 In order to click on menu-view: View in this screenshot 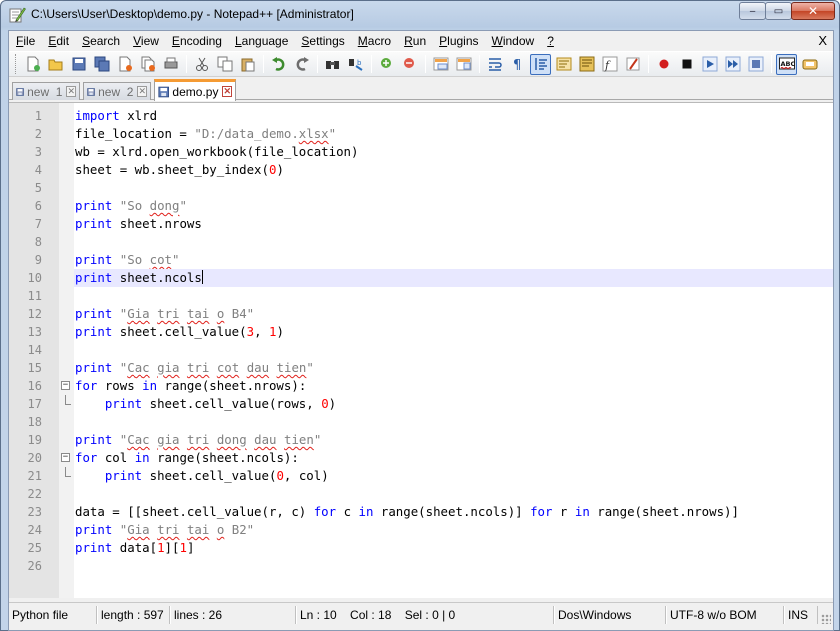, I will do `click(145, 41)`.